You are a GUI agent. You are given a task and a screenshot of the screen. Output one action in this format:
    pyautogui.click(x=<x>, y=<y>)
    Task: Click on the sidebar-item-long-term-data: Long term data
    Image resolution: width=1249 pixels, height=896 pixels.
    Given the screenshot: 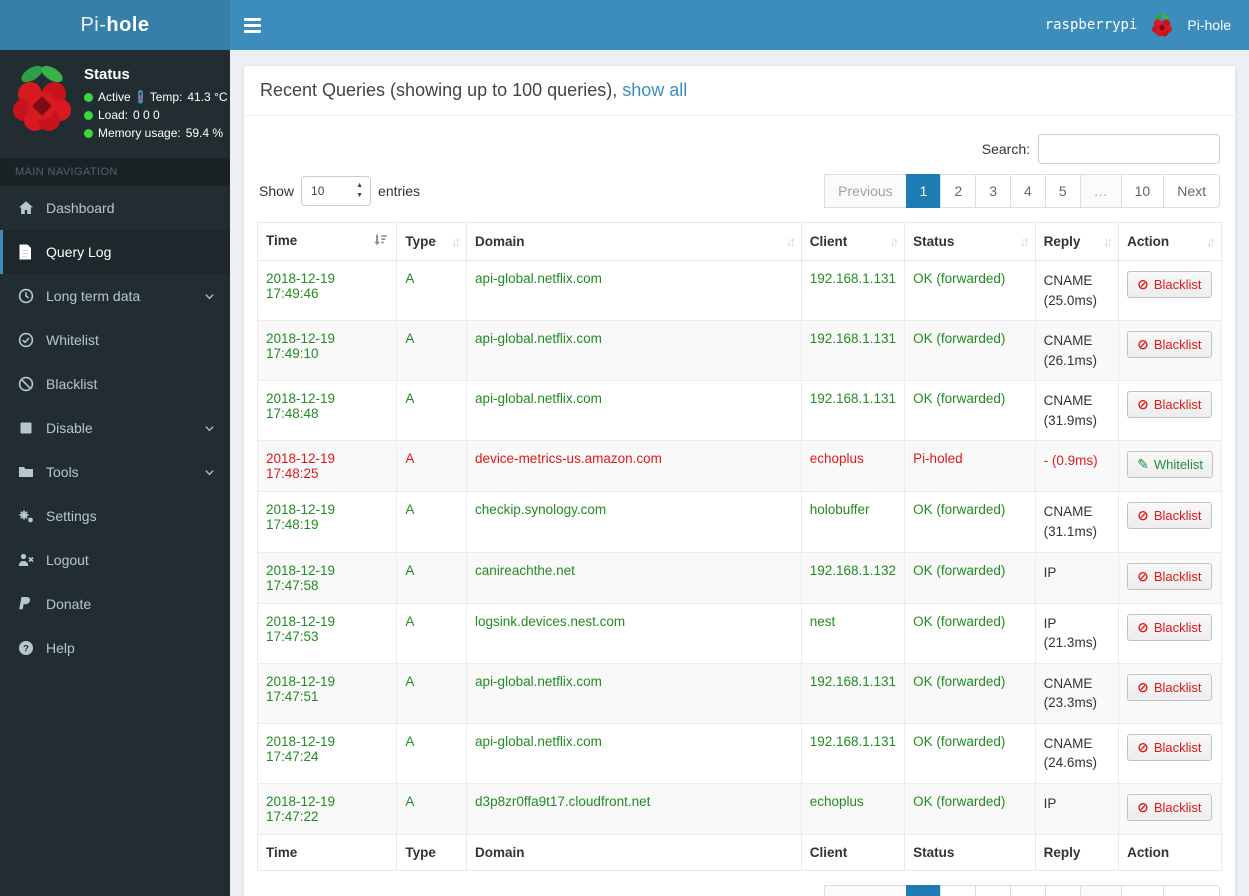 What is the action you would take?
    pyautogui.click(x=115, y=296)
    